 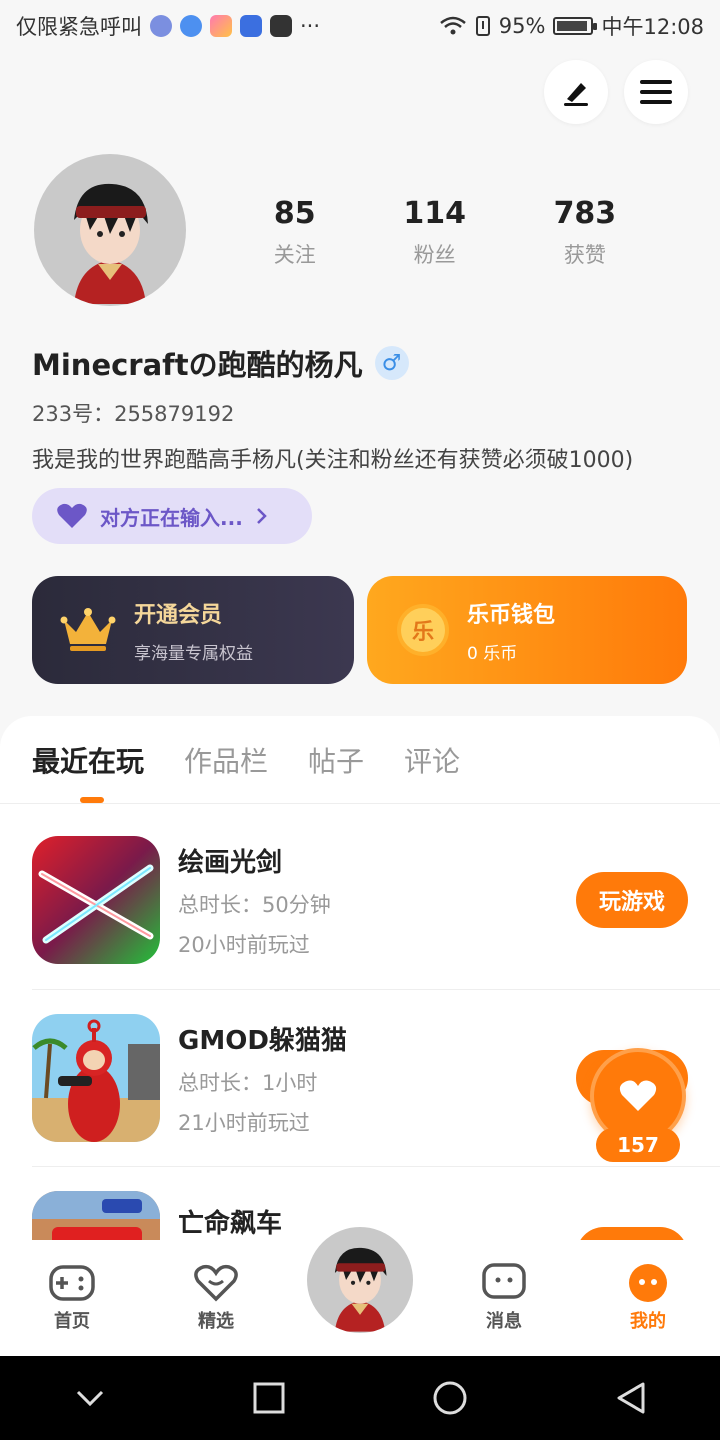 I want to click on tab-works: 作品栏, so click(x=226, y=760).